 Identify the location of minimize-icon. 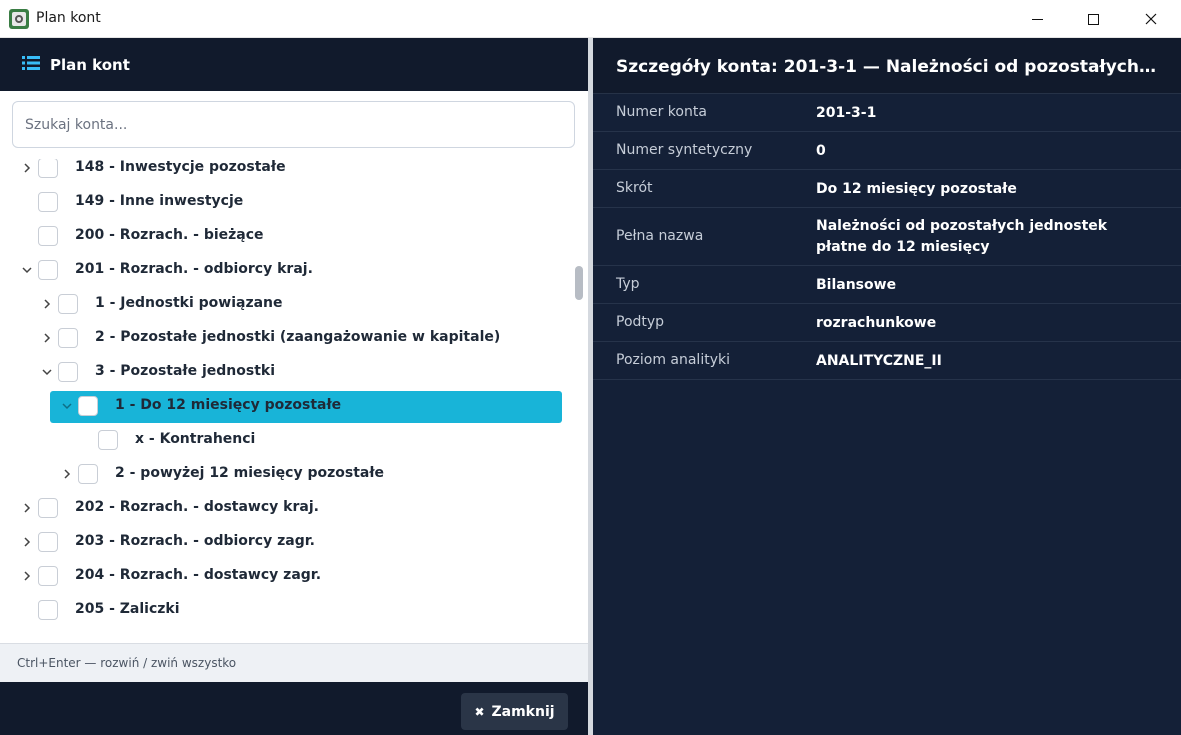
(1037, 19).